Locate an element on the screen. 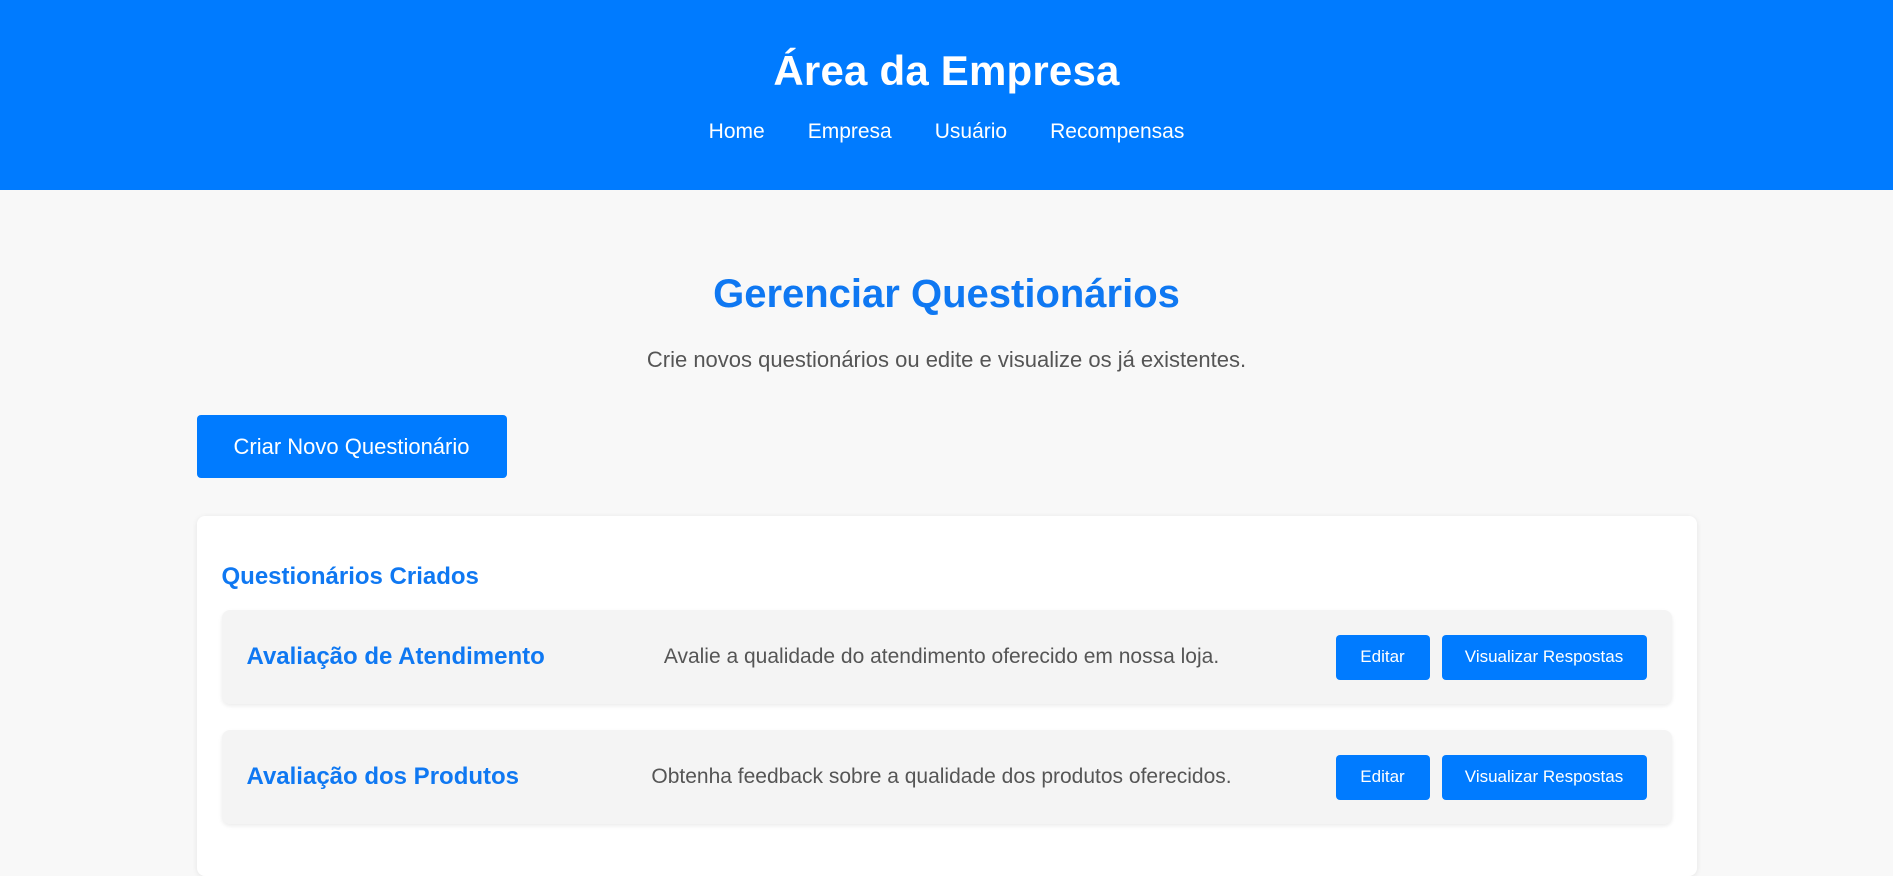 The height and width of the screenshot is (876, 1893). nav-empresa-link: Empresa is located at coordinates (850, 132).